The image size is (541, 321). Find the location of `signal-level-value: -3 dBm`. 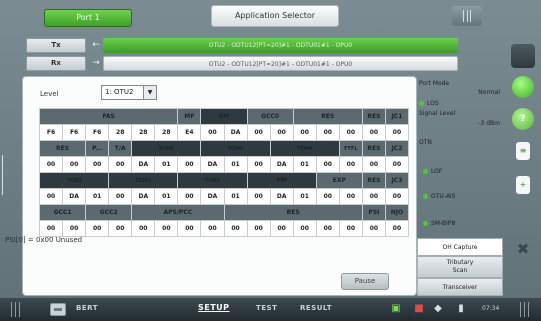

signal-level-value: -3 dBm is located at coordinates (489, 123).